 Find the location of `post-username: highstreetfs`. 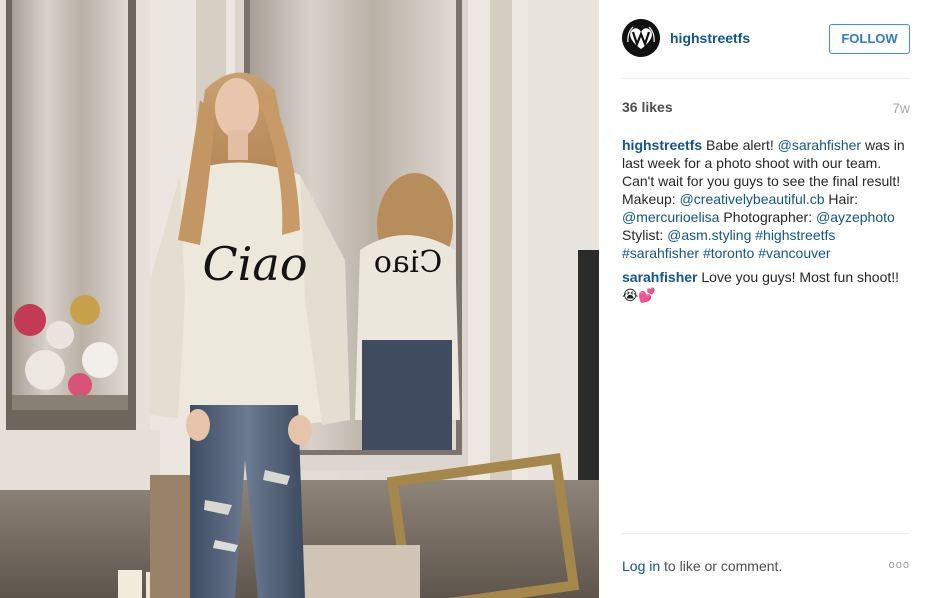

post-username: highstreetfs is located at coordinates (710, 38).